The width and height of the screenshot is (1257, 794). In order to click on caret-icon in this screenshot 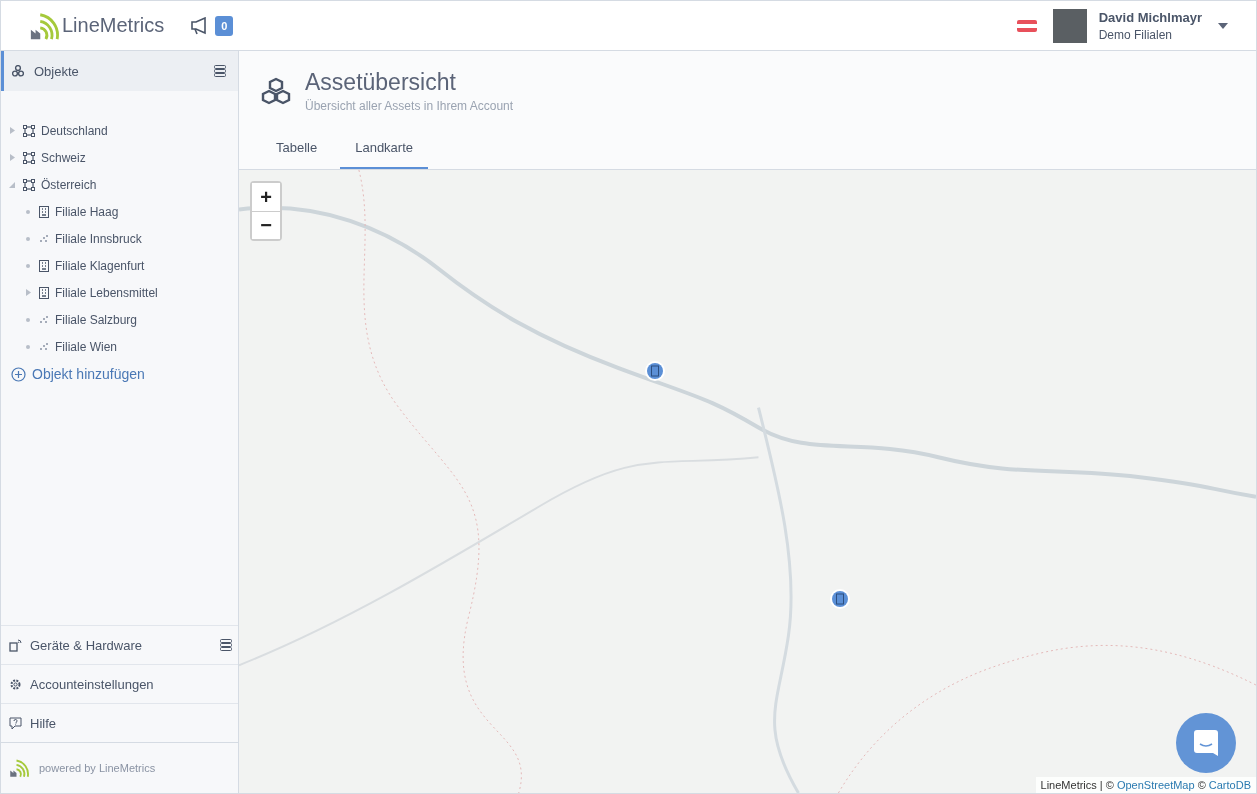, I will do `click(1223, 25)`.